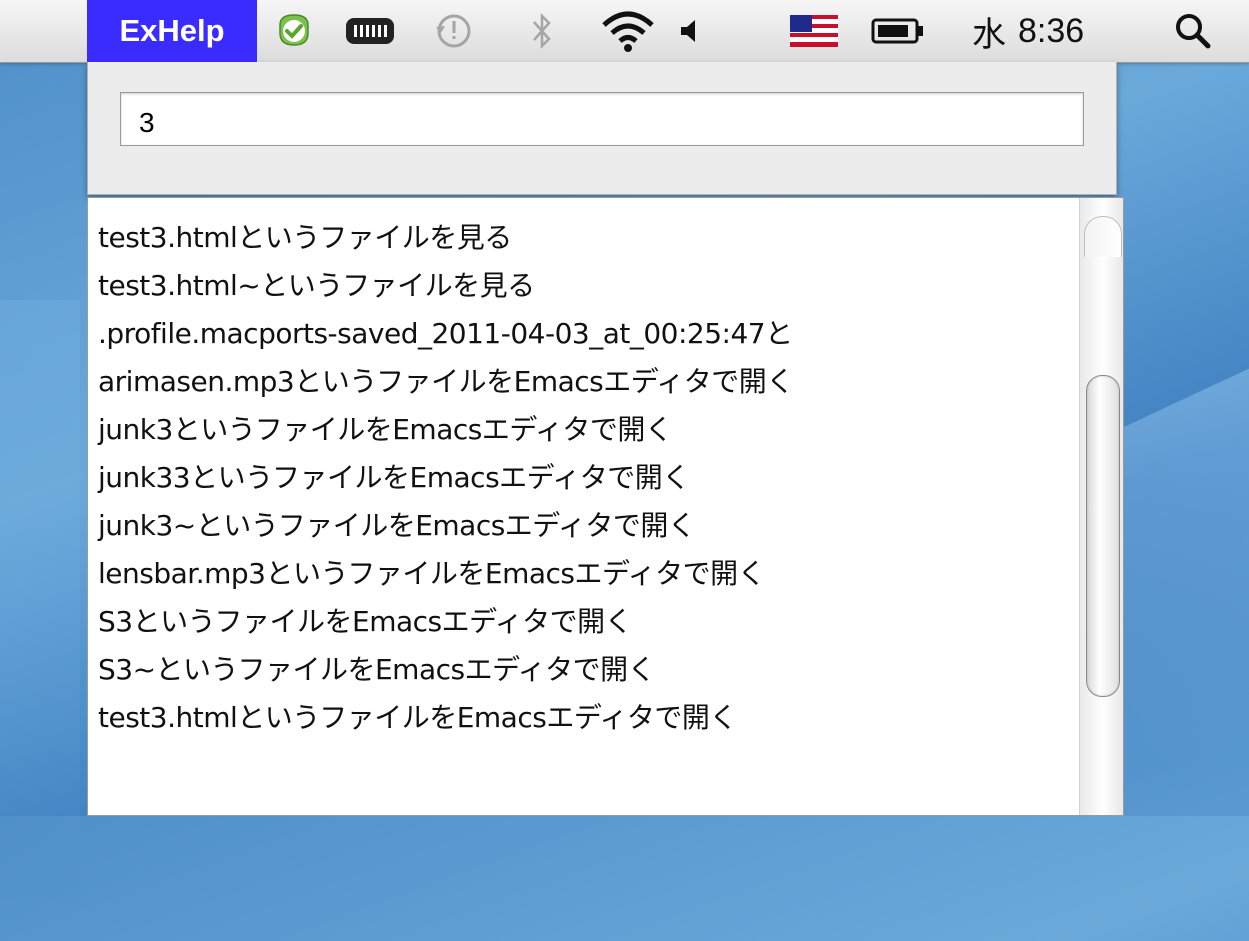  Describe the element at coordinates (583, 622) in the screenshot. I see `result-item: S3というファイルをEmacsエディタで開く` at that location.